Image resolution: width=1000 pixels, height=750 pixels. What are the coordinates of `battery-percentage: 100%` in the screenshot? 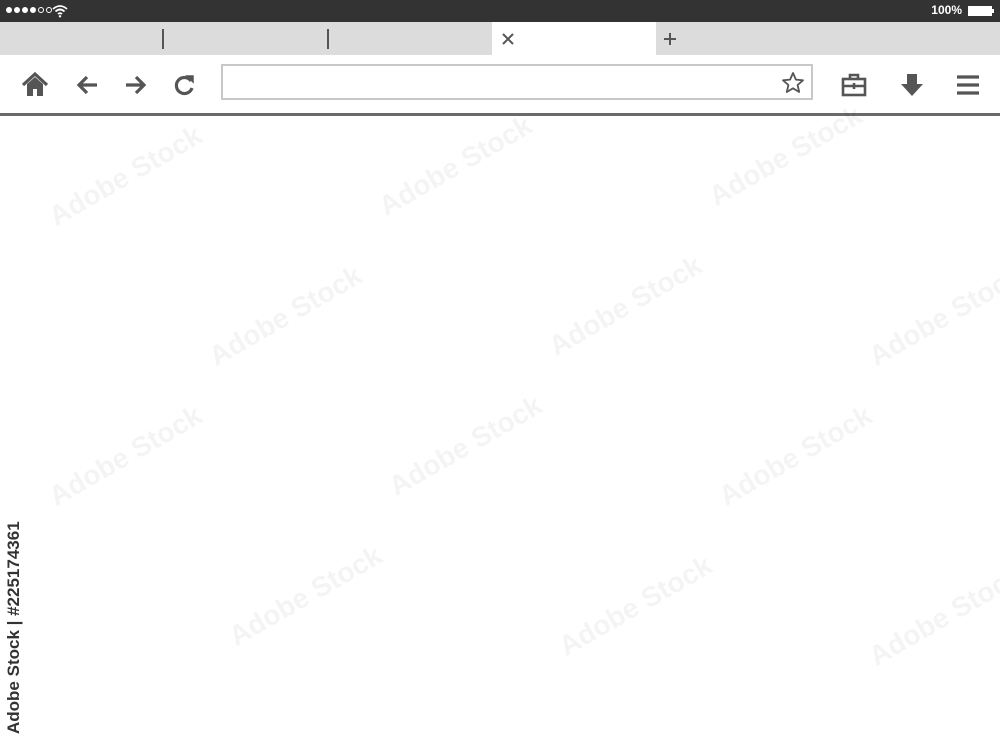 It's located at (946, 10).